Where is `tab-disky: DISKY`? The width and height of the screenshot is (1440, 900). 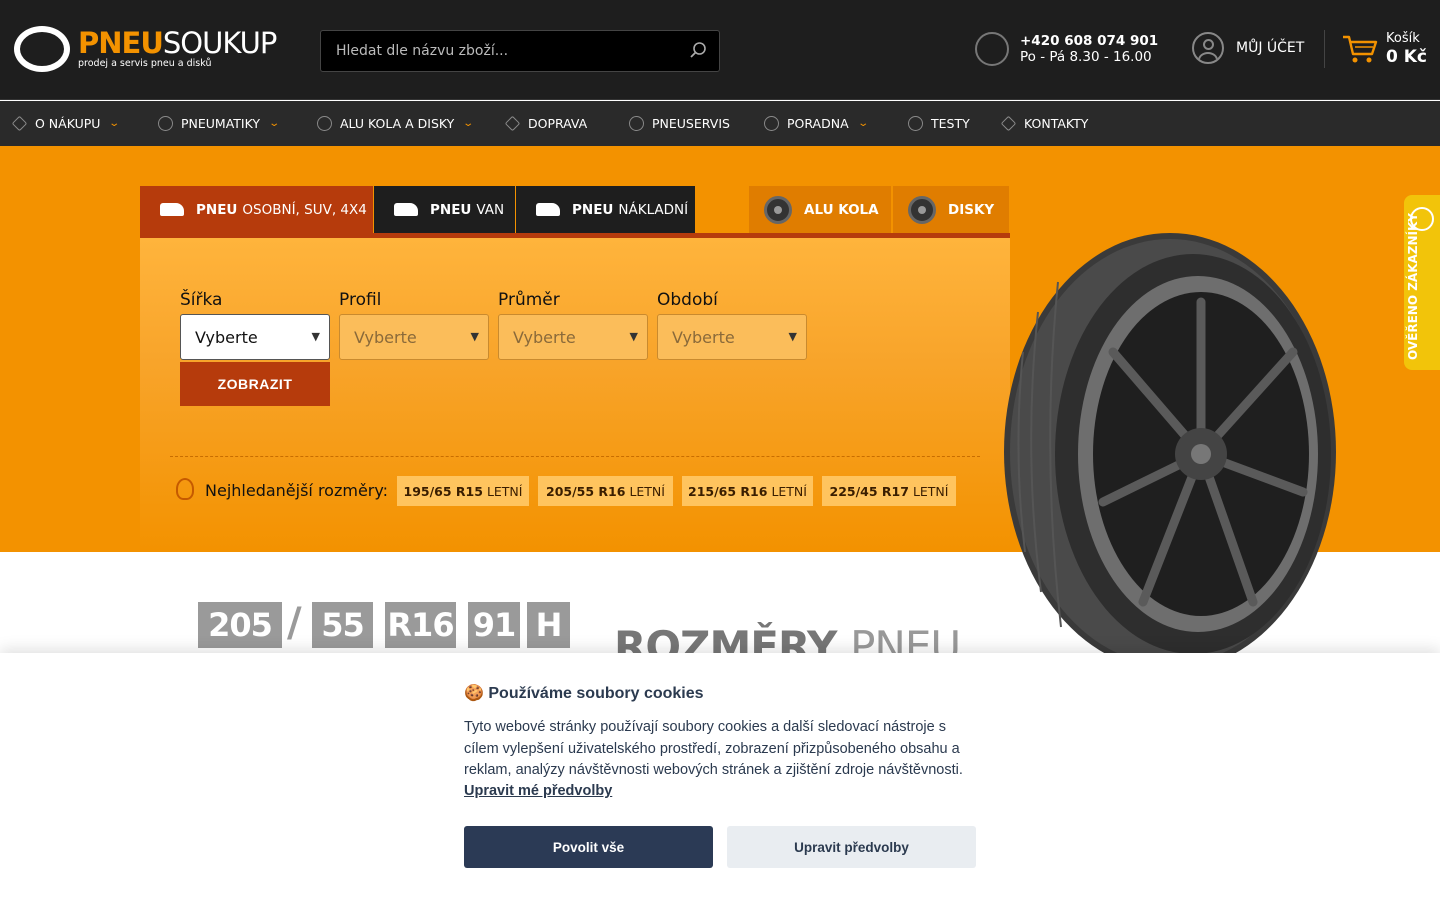 tab-disky: DISKY is located at coordinates (951, 209).